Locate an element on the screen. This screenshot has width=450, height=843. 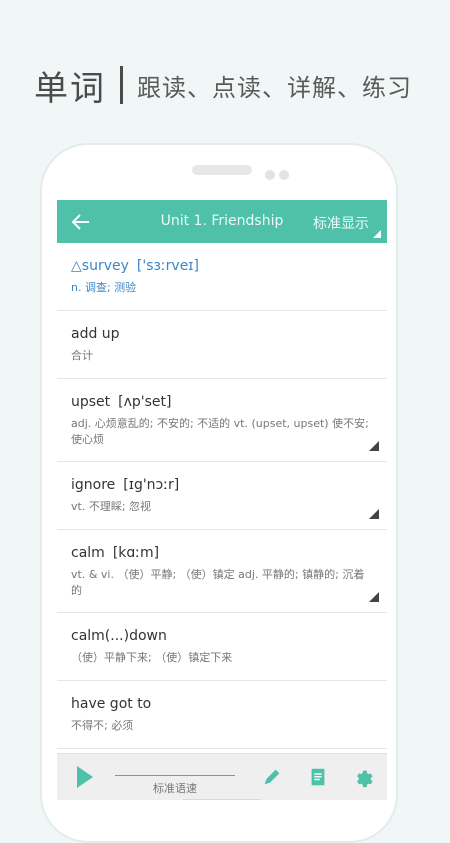
speed-label: 标准语速 is located at coordinates (175, 788).